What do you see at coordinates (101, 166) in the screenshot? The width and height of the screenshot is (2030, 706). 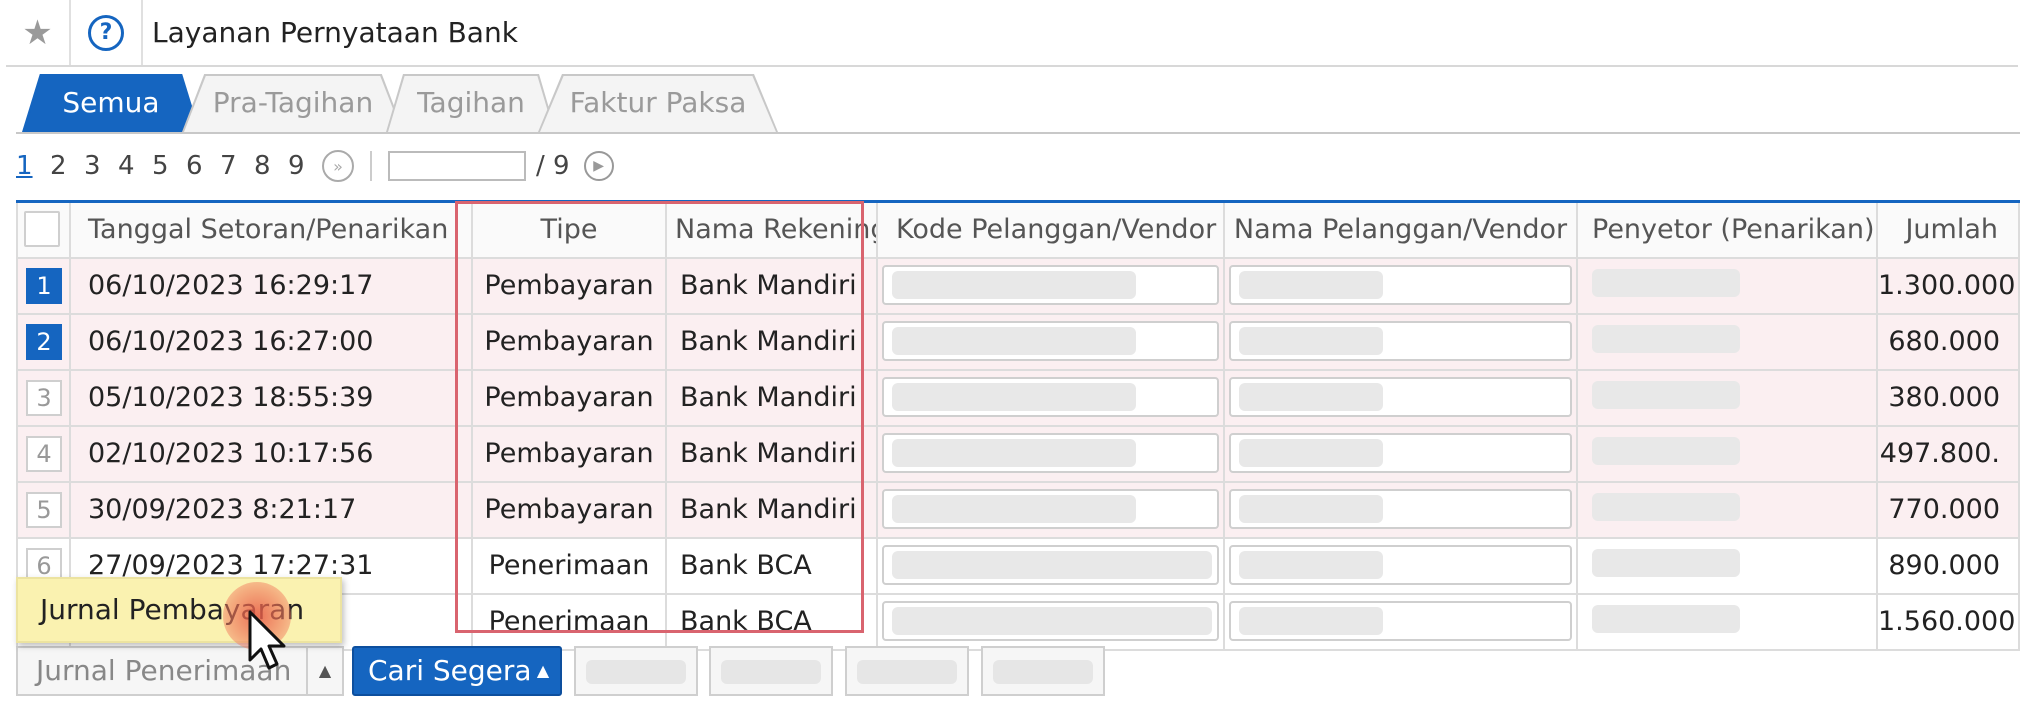 I see `page-link-3: 3` at bounding box center [101, 166].